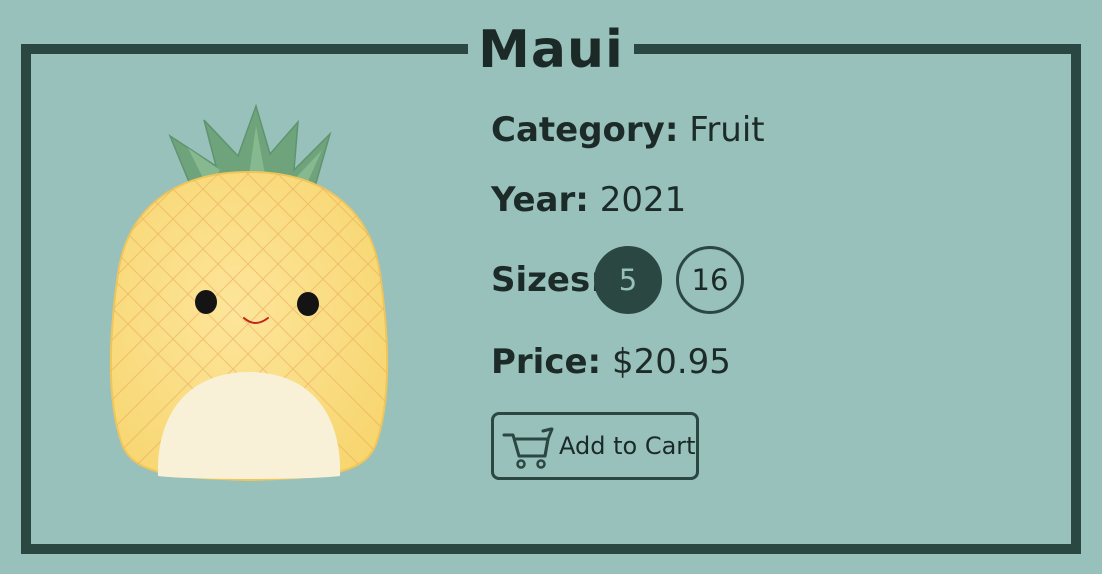 This screenshot has width=1102, height=574. I want to click on add-to-cart-button: Add to Cart, so click(595, 446).